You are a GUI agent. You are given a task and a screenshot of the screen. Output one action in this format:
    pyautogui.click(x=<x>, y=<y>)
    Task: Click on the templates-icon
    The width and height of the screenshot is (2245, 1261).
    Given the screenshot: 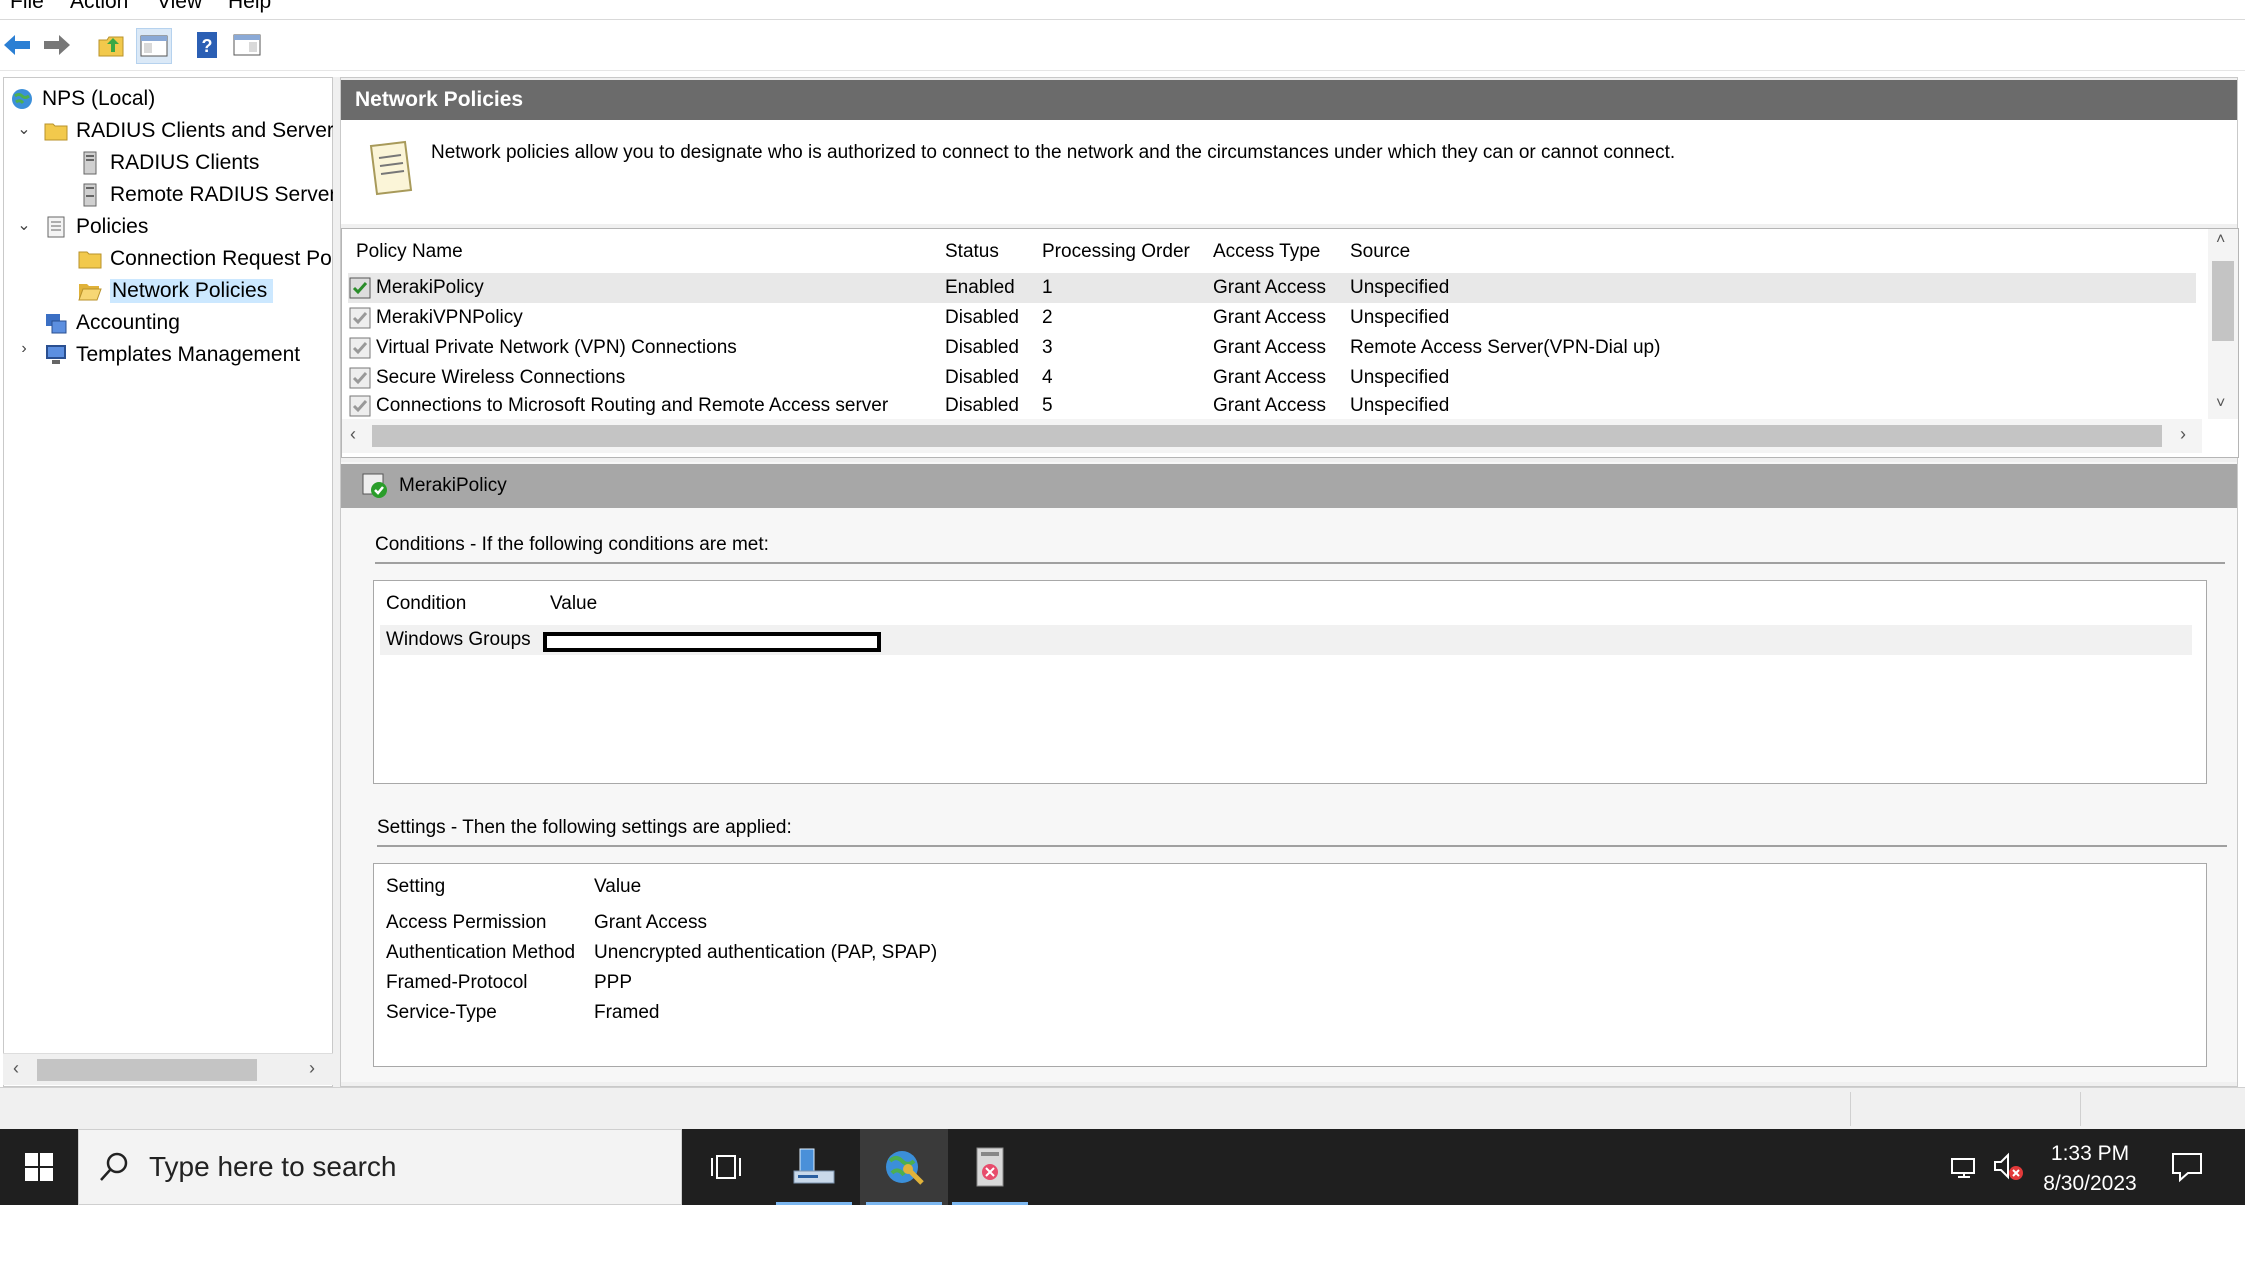 What is the action you would take?
    pyautogui.click(x=56, y=354)
    